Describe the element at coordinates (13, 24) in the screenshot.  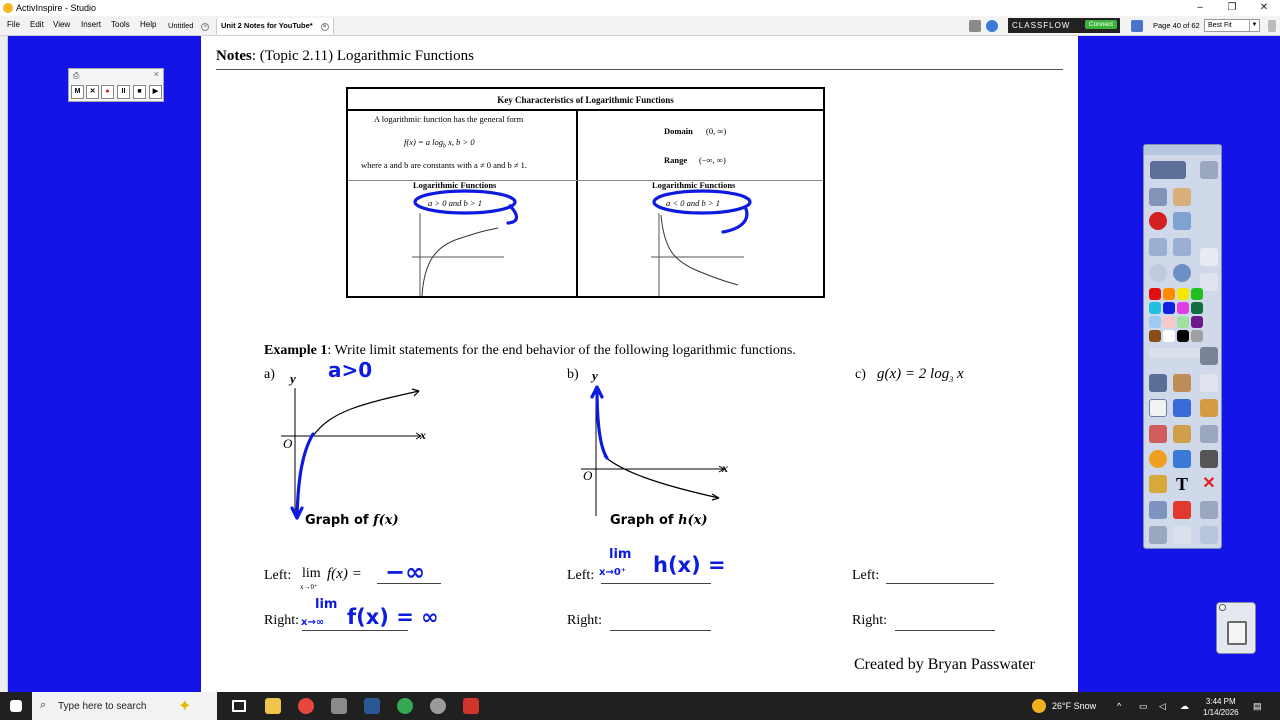
I see `menu-file: File` at that location.